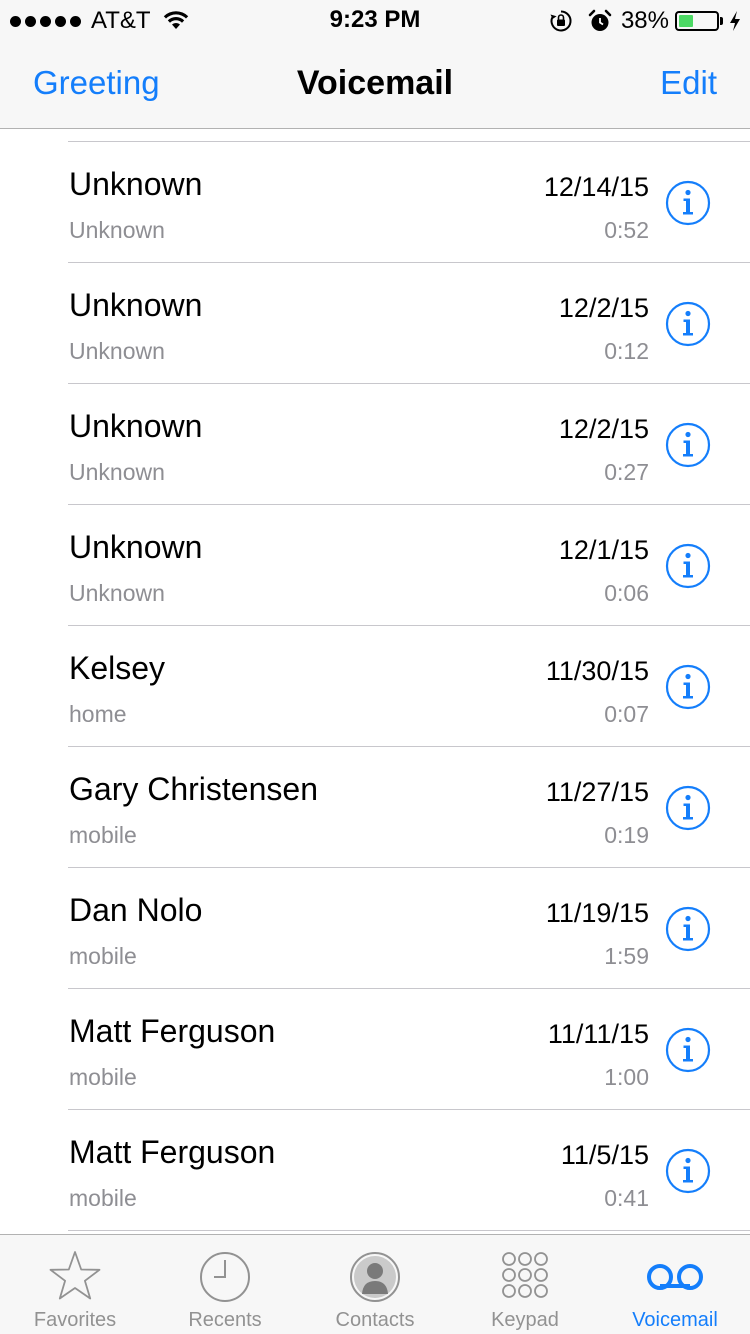  Describe the element at coordinates (375, 928) in the screenshot. I see `voicemail-row: Dan Nolo mobile 11/19/15 1:59` at that location.